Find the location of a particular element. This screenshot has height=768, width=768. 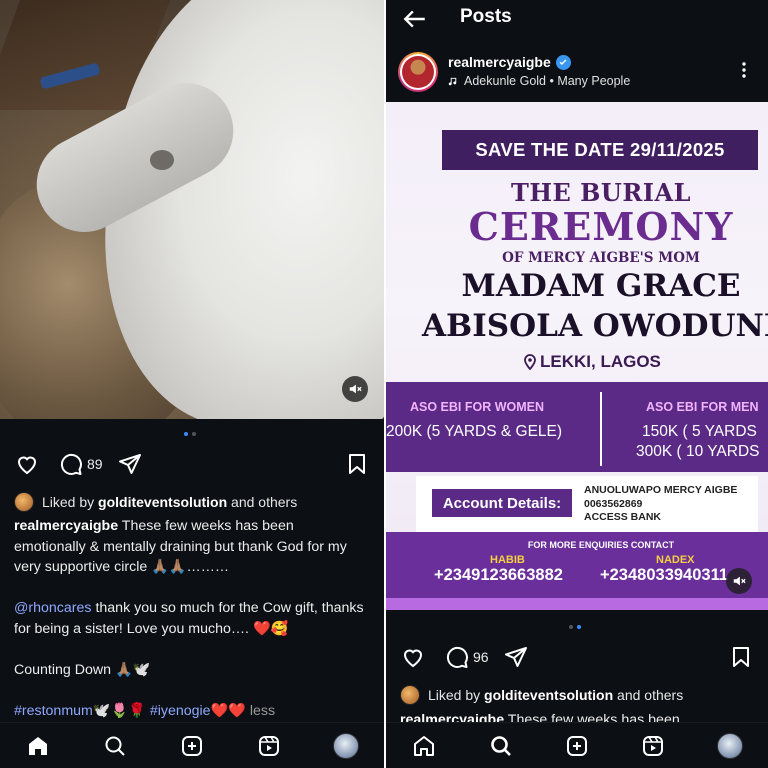

comment-count: 96 is located at coordinates (481, 657).